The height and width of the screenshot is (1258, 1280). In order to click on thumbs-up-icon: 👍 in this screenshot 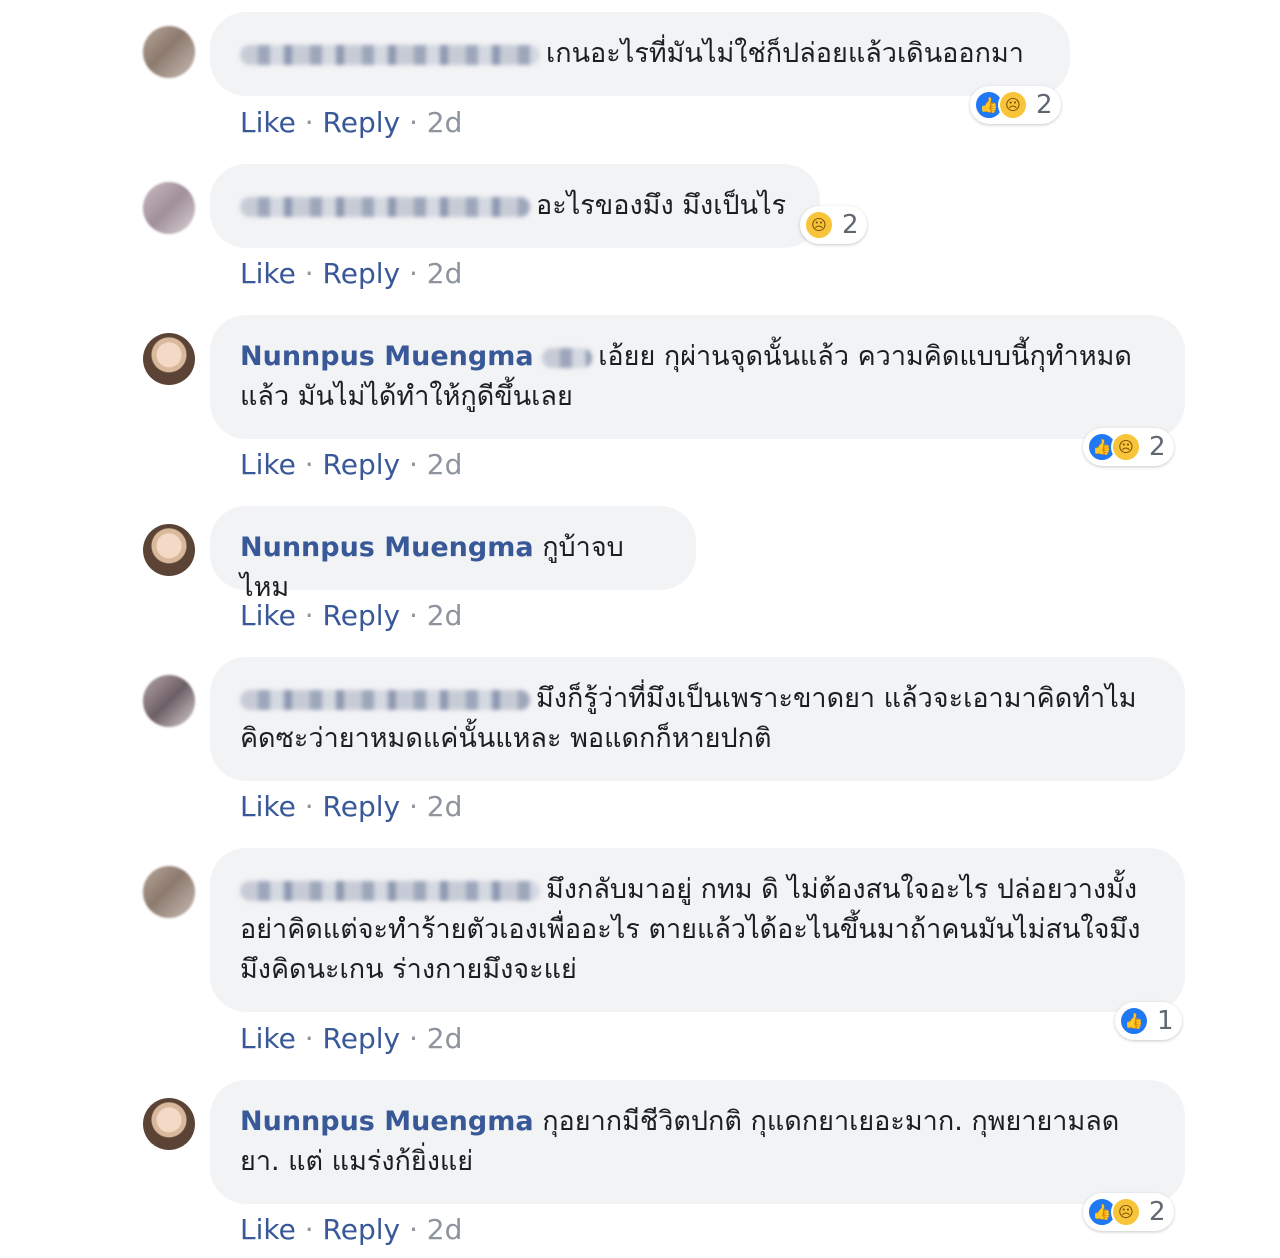, I will do `click(1134, 1021)`.